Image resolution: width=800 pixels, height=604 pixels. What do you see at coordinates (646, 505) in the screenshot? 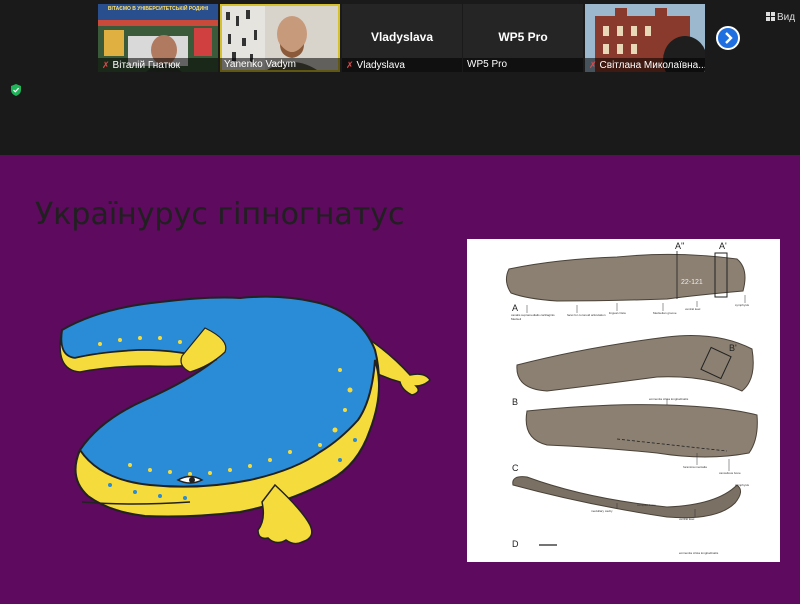
I see `annotation: compact bone` at bounding box center [646, 505].